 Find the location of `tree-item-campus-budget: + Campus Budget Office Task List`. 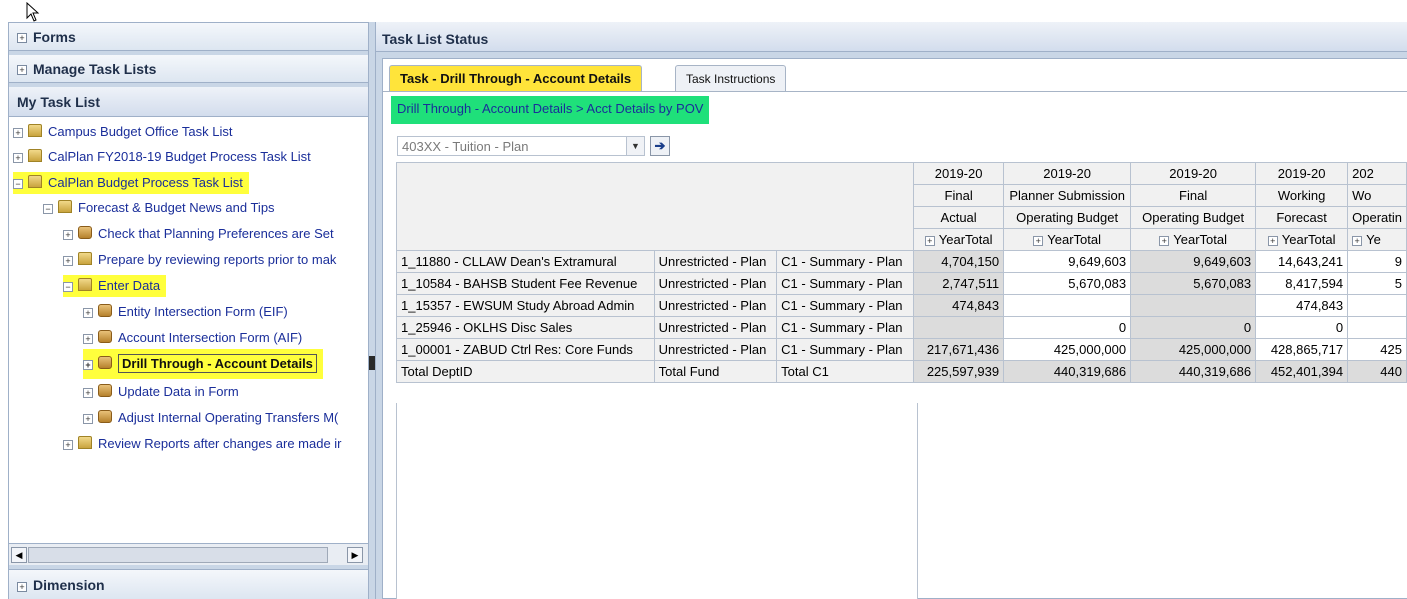

tree-item-campus-budget: + Campus Budget Office Task List is located at coordinates (123, 132).